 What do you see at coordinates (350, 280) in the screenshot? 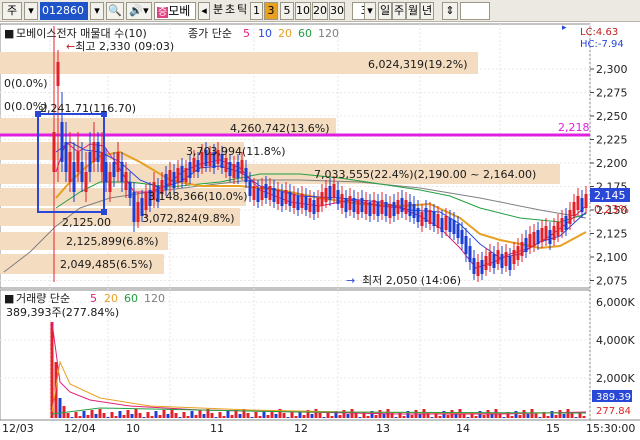
I see `low-arrow-icon: →` at bounding box center [350, 280].